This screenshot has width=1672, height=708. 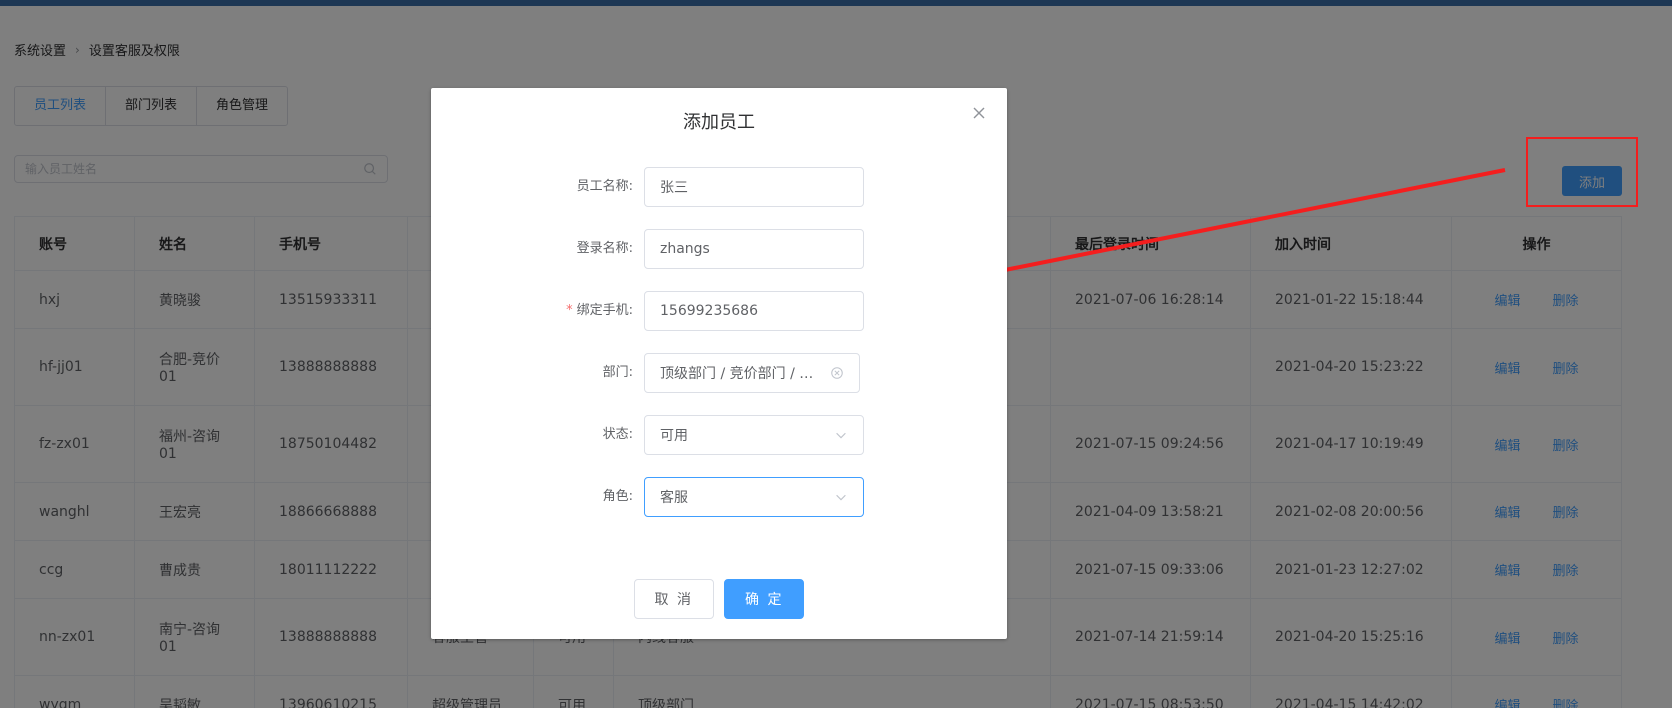 What do you see at coordinates (979, 113) in the screenshot?
I see `close-icon` at bounding box center [979, 113].